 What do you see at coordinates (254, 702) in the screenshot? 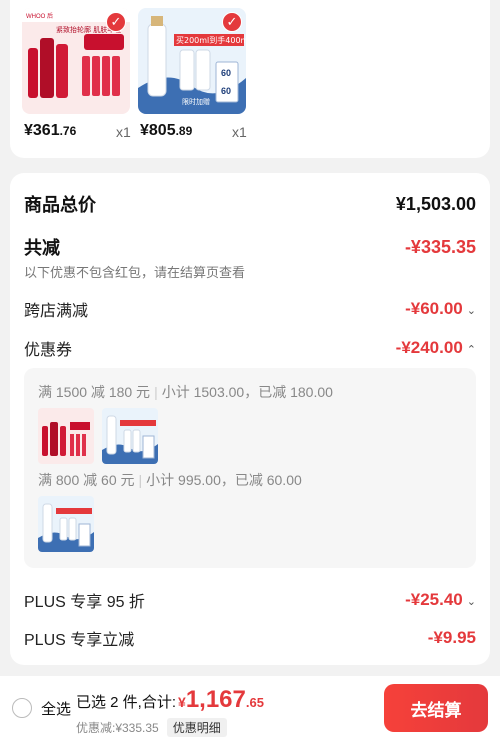
I see `total-dec: .65` at bounding box center [254, 702].